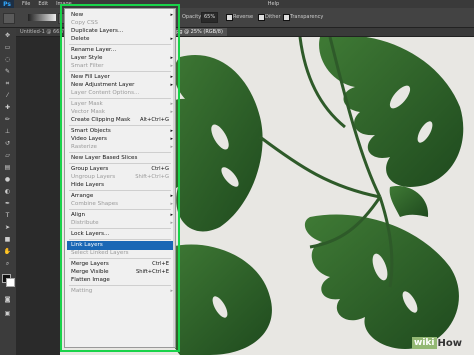 This screenshot has height=355, width=474. I want to click on healing-brush-tool-icon: ✚, so click(7, 107).